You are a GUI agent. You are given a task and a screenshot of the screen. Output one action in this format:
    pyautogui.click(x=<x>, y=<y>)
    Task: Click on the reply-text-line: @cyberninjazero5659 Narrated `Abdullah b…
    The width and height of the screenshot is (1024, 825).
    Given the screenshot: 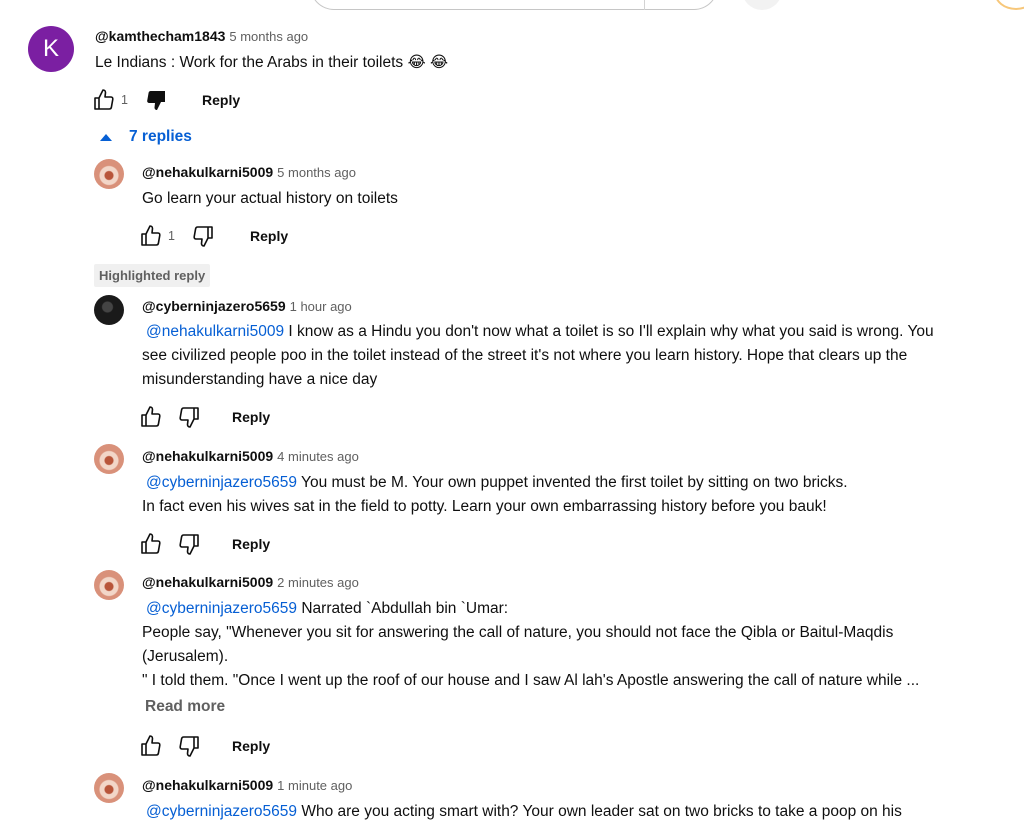 What is the action you would take?
    pyautogui.click(x=327, y=609)
    